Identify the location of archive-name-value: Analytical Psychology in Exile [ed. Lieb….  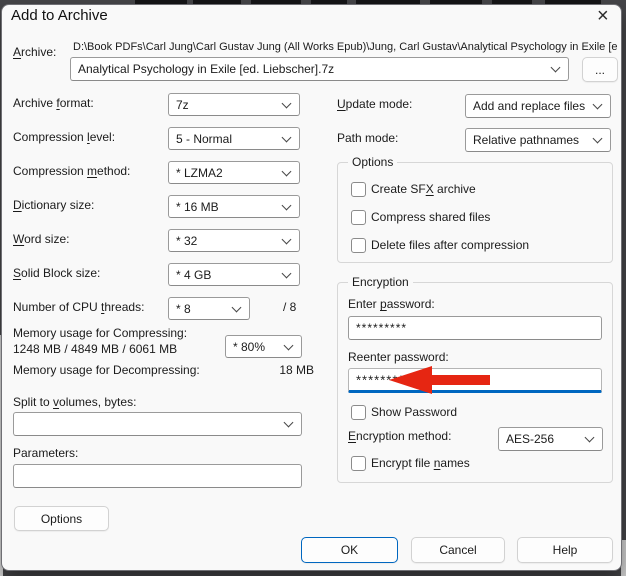
(206, 69).